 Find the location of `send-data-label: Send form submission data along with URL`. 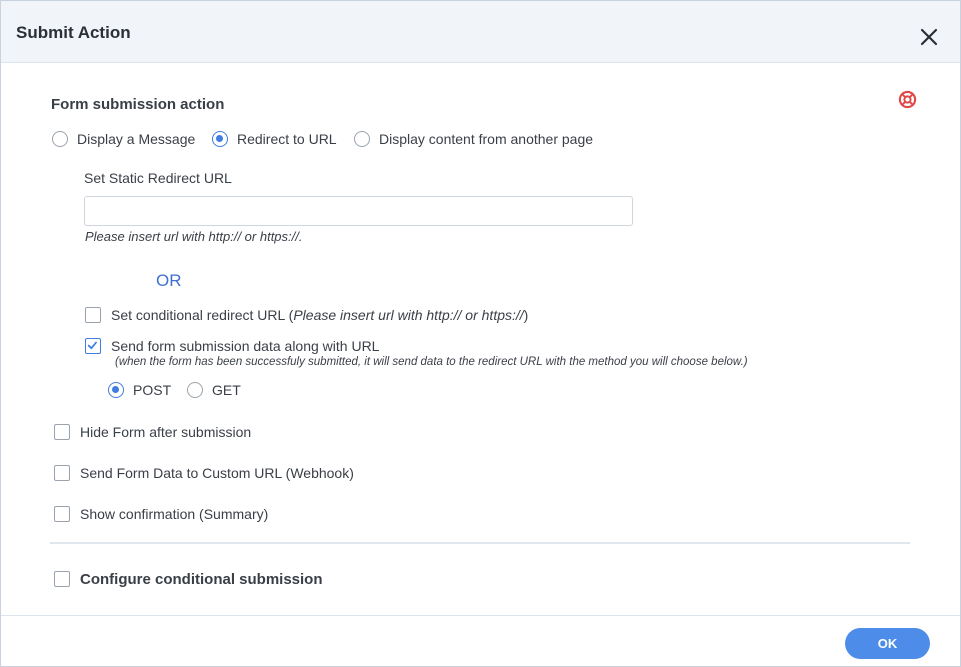

send-data-label: Send form submission data along with URL is located at coordinates (245, 346).